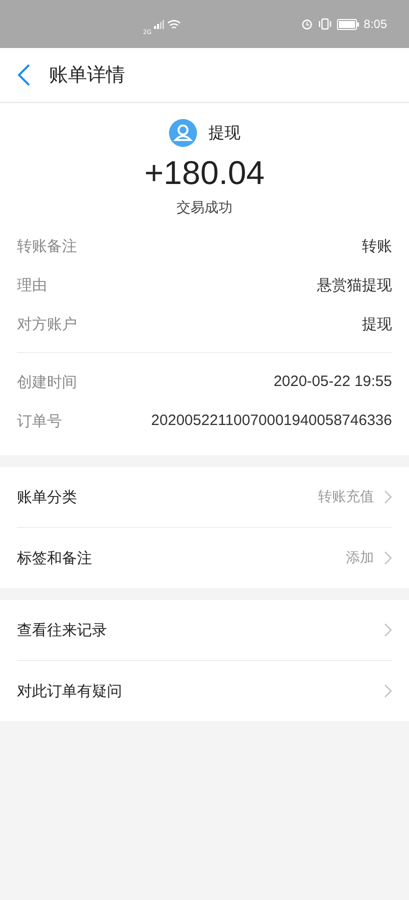  What do you see at coordinates (271, 420) in the screenshot?
I see `detail-value: 20200522110070001940058746336` at bounding box center [271, 420].